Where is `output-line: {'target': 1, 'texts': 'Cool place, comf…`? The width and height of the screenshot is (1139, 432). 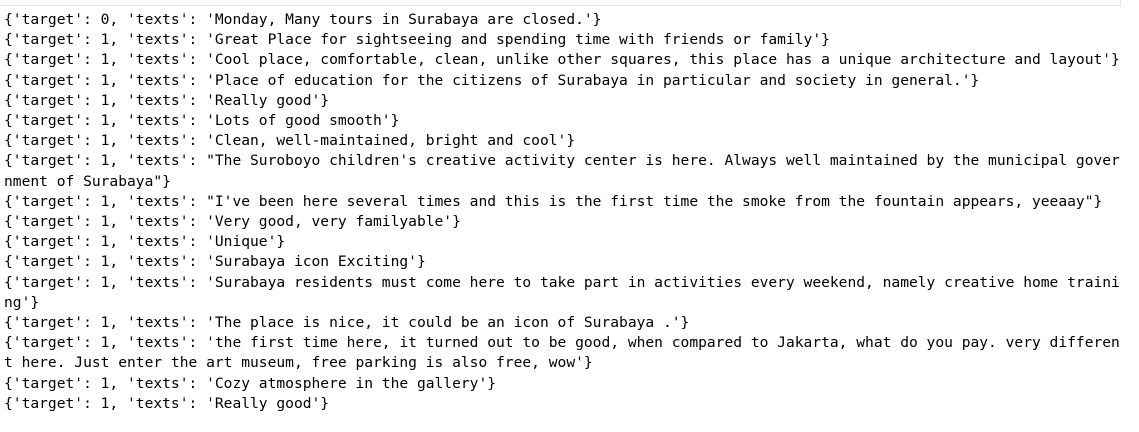 output-line: {'target': 1, 'texts': 'Cool place, comf… is located at coordinates (562, 60).